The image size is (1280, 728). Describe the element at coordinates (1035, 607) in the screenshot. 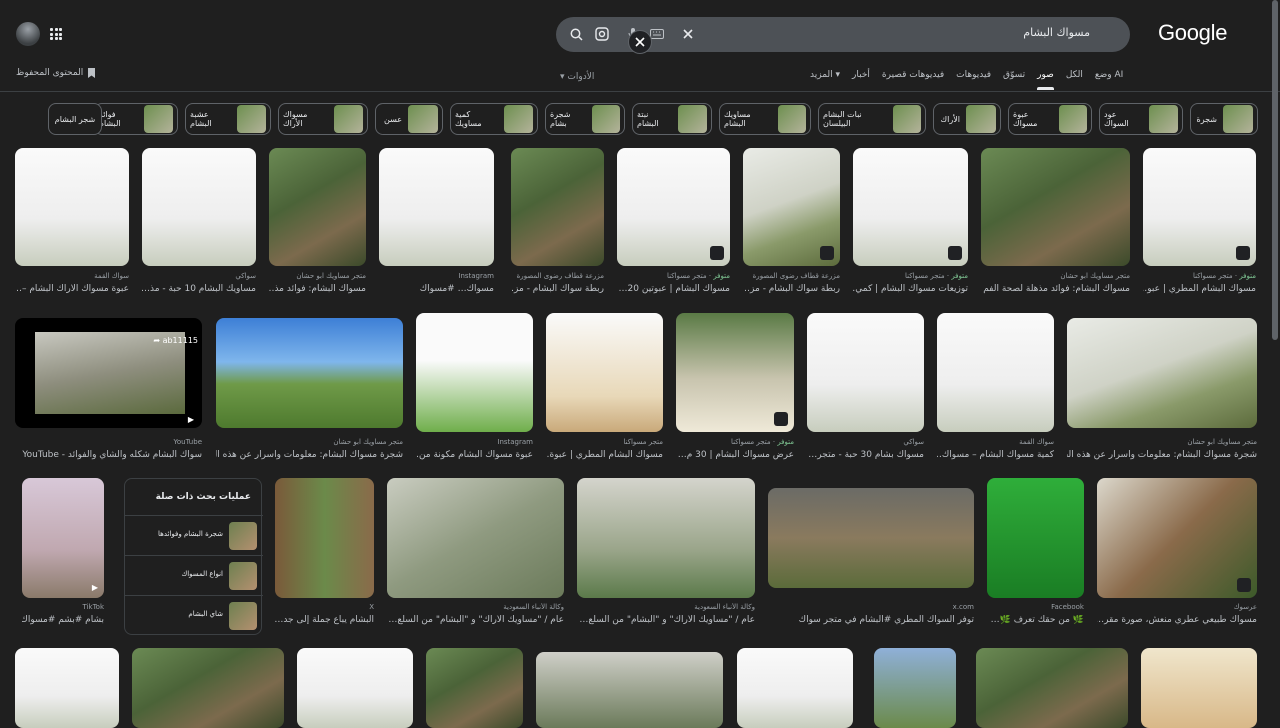

I see `result-source: Facebook` at that location.